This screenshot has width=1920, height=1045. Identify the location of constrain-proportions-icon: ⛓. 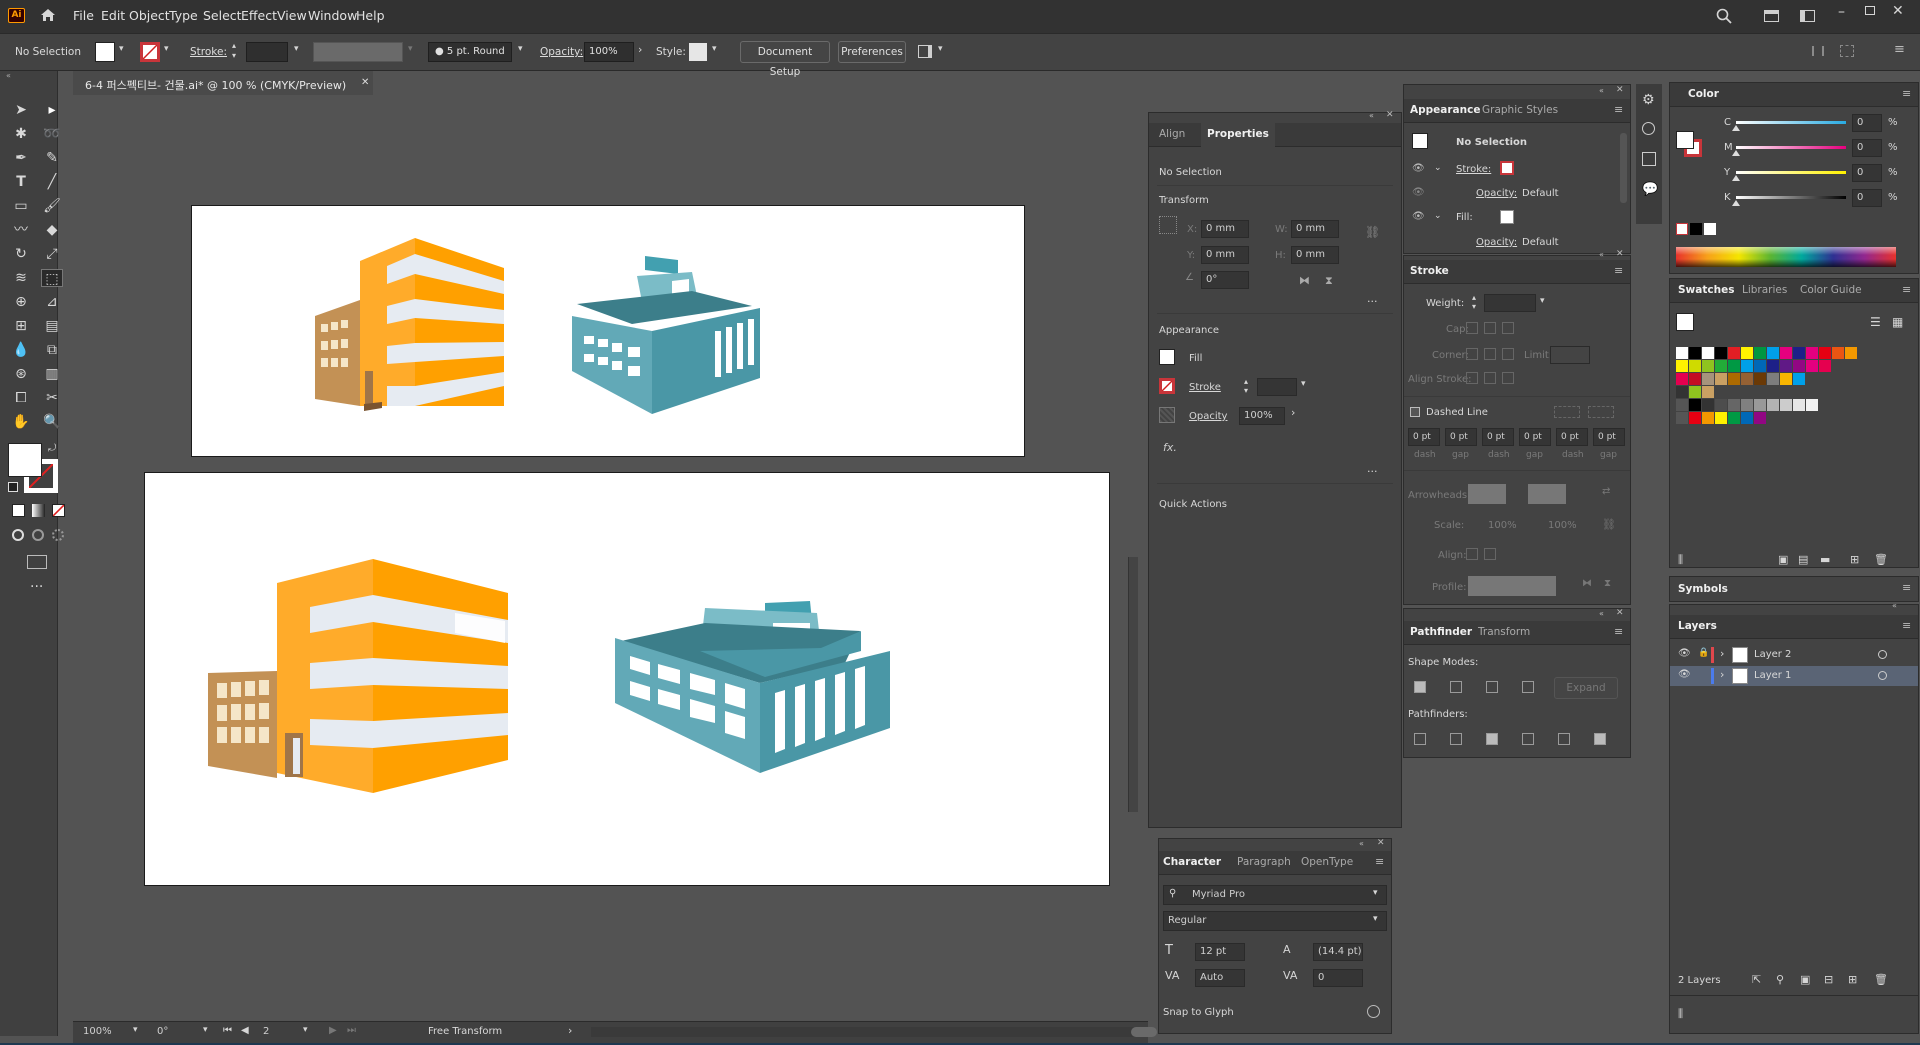
(1372, 232).